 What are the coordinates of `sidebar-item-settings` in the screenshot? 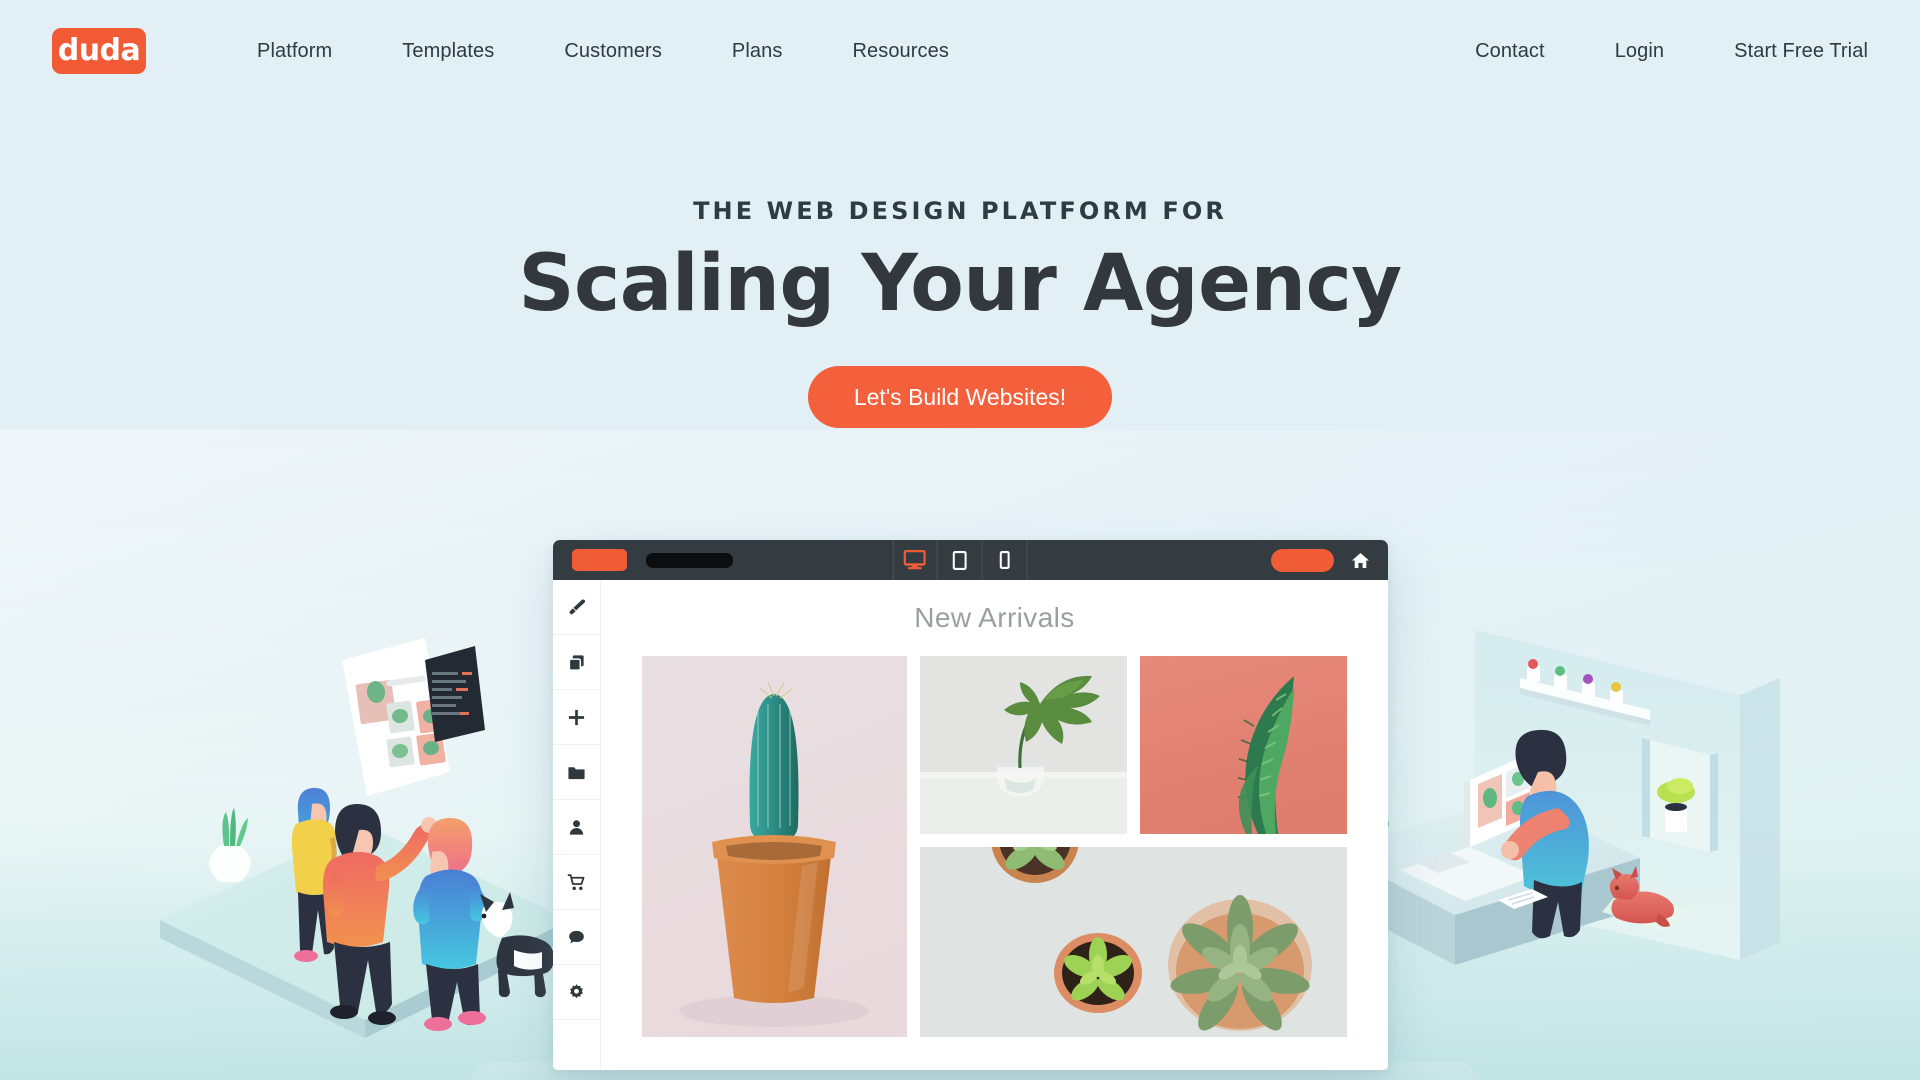 It's located at (576, 992).